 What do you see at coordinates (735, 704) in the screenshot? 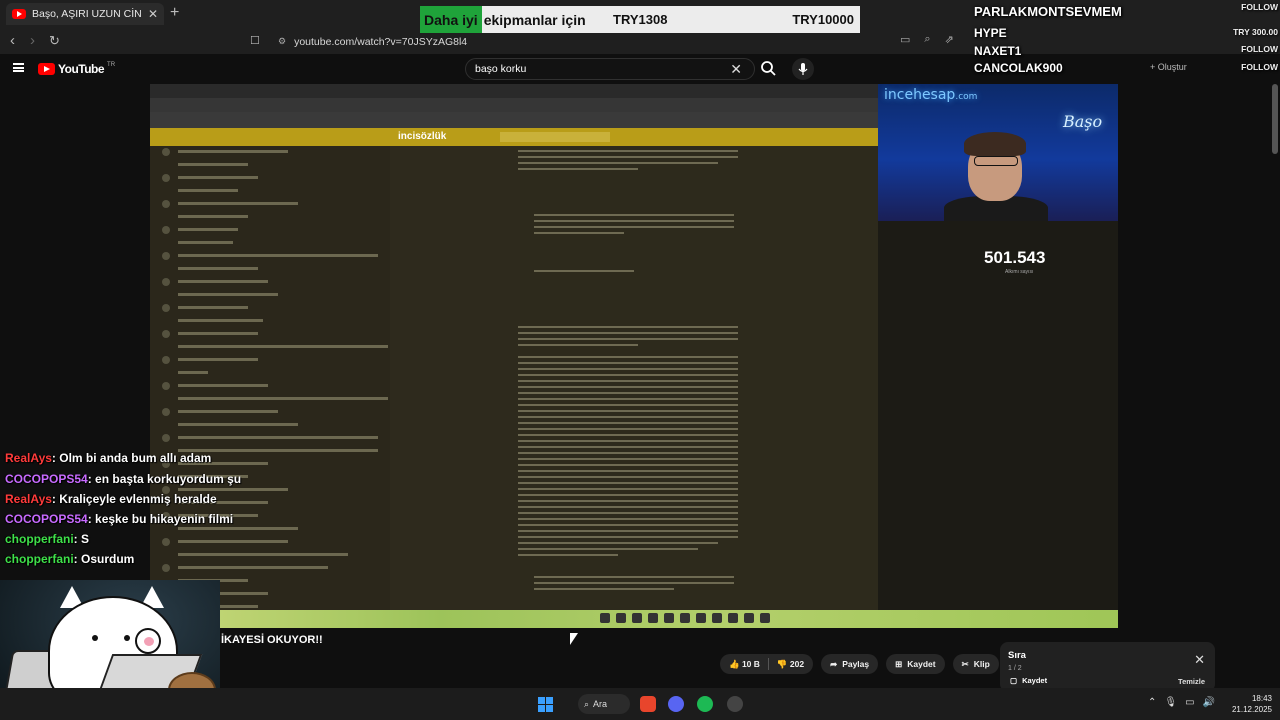
I see `app-icon` at bounding box center [735, 704].